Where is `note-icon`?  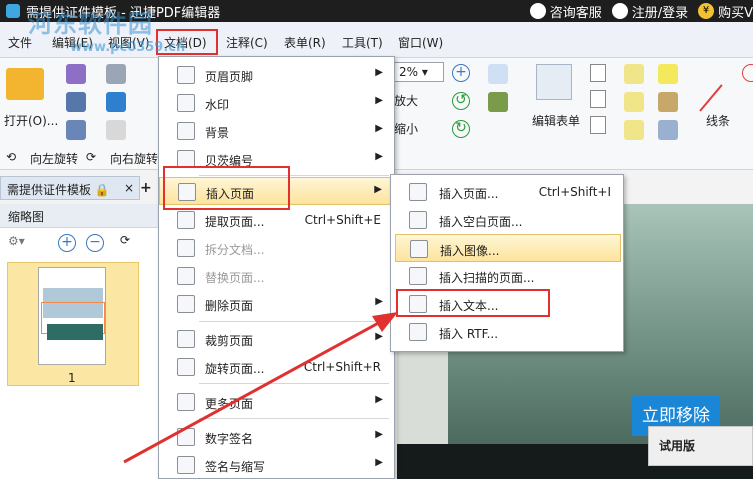
note-icon is located at coordinates (668, 74).